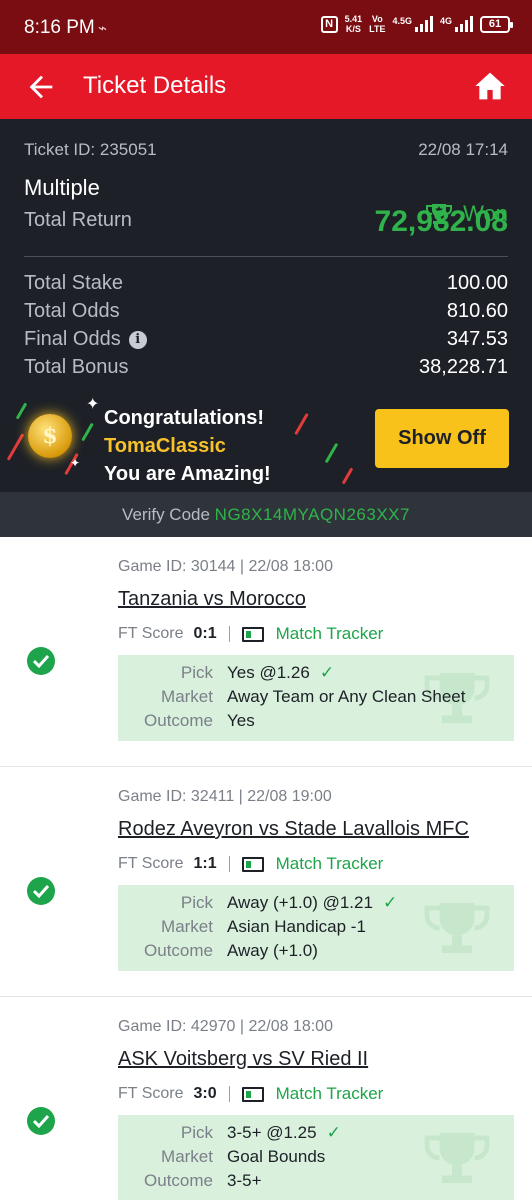 The width and height of the screenshot is (532, 1200). Describe the element at coordinates (377, 29) in the screenshot. I see `volte-bottom: LTE` at that location.